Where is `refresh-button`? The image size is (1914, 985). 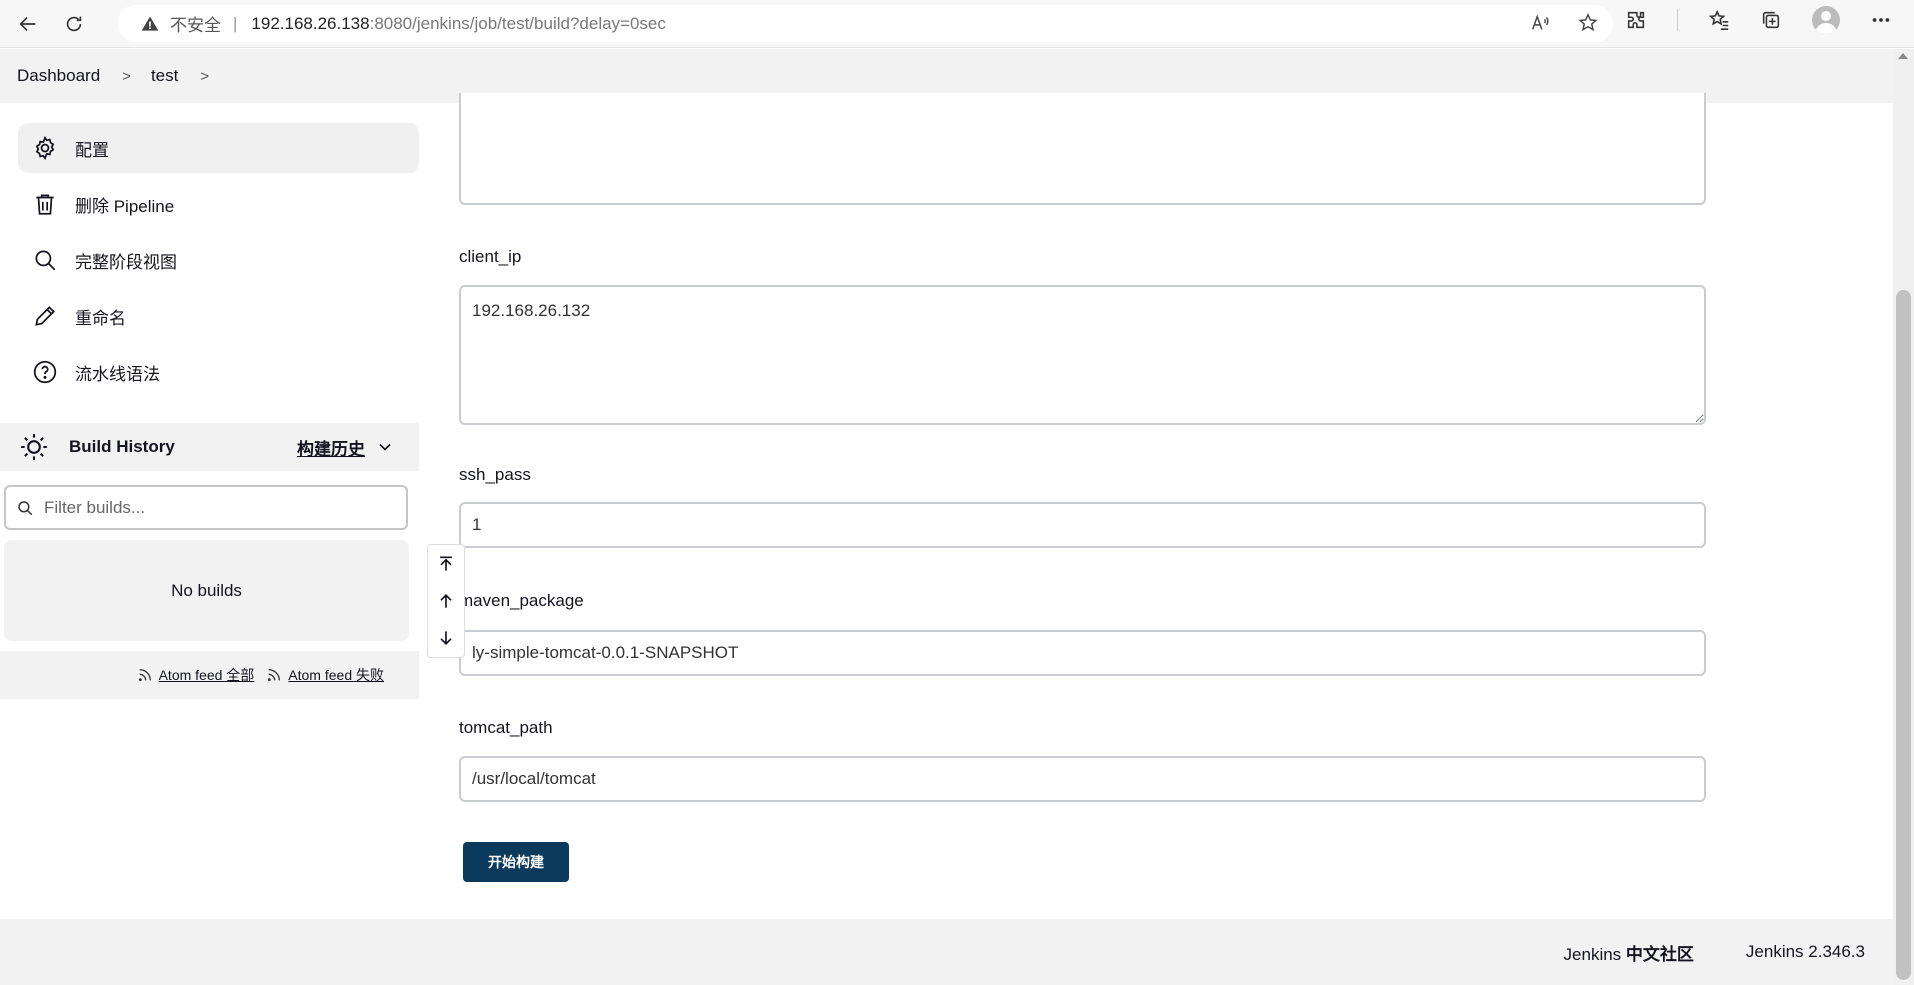 refresh-button is located at coordinates (74, 24).